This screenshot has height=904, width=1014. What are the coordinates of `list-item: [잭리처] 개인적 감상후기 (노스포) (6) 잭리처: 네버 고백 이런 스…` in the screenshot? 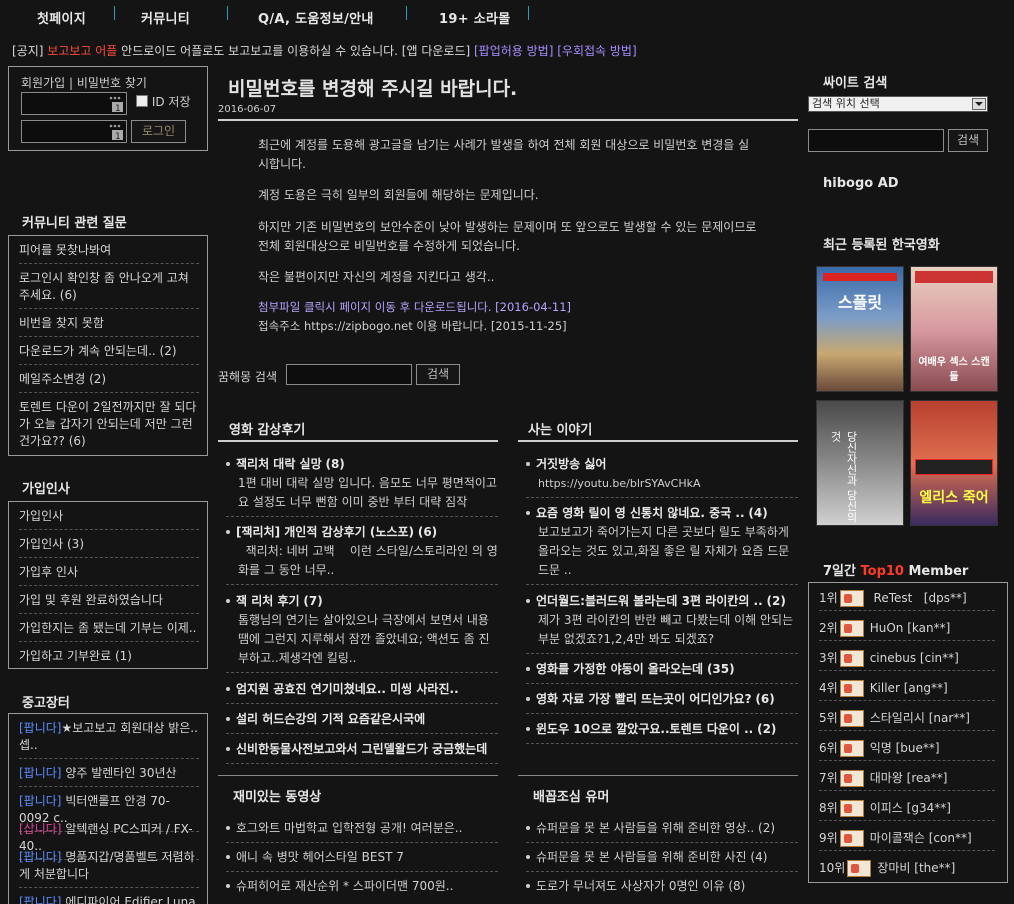 It's located at (362, 554).